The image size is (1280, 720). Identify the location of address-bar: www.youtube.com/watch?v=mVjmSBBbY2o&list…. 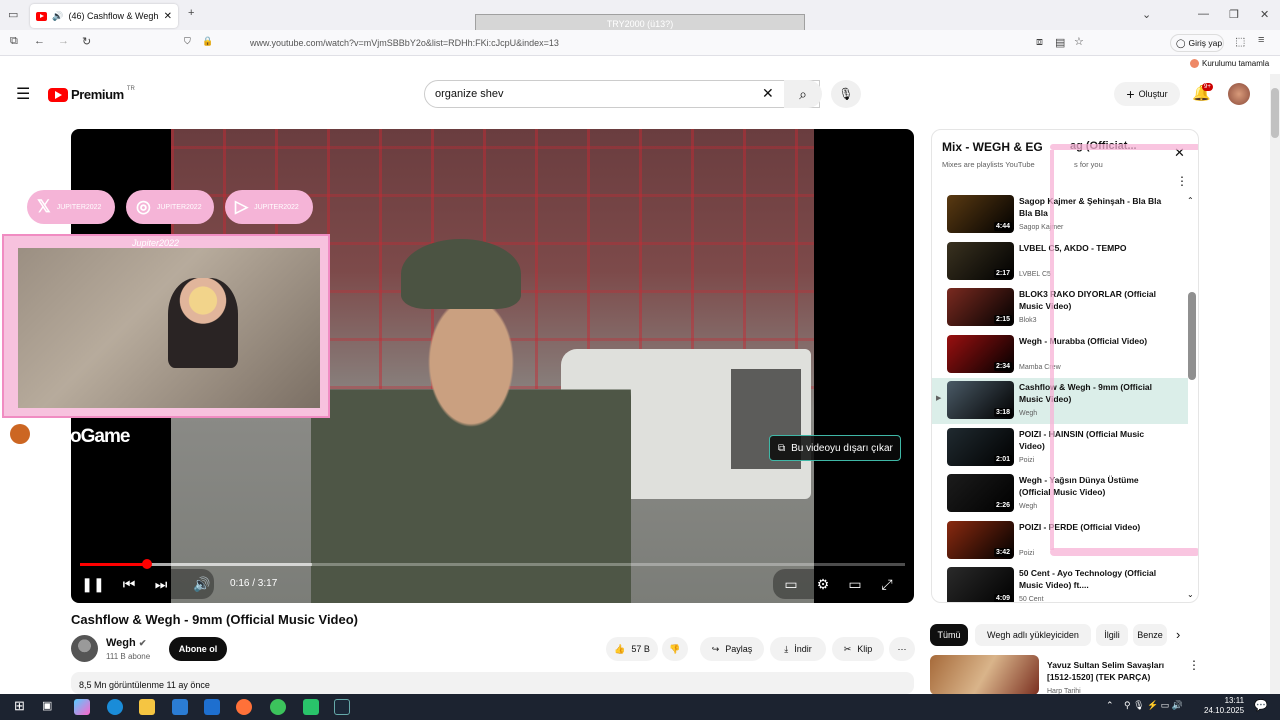
(636, 43).